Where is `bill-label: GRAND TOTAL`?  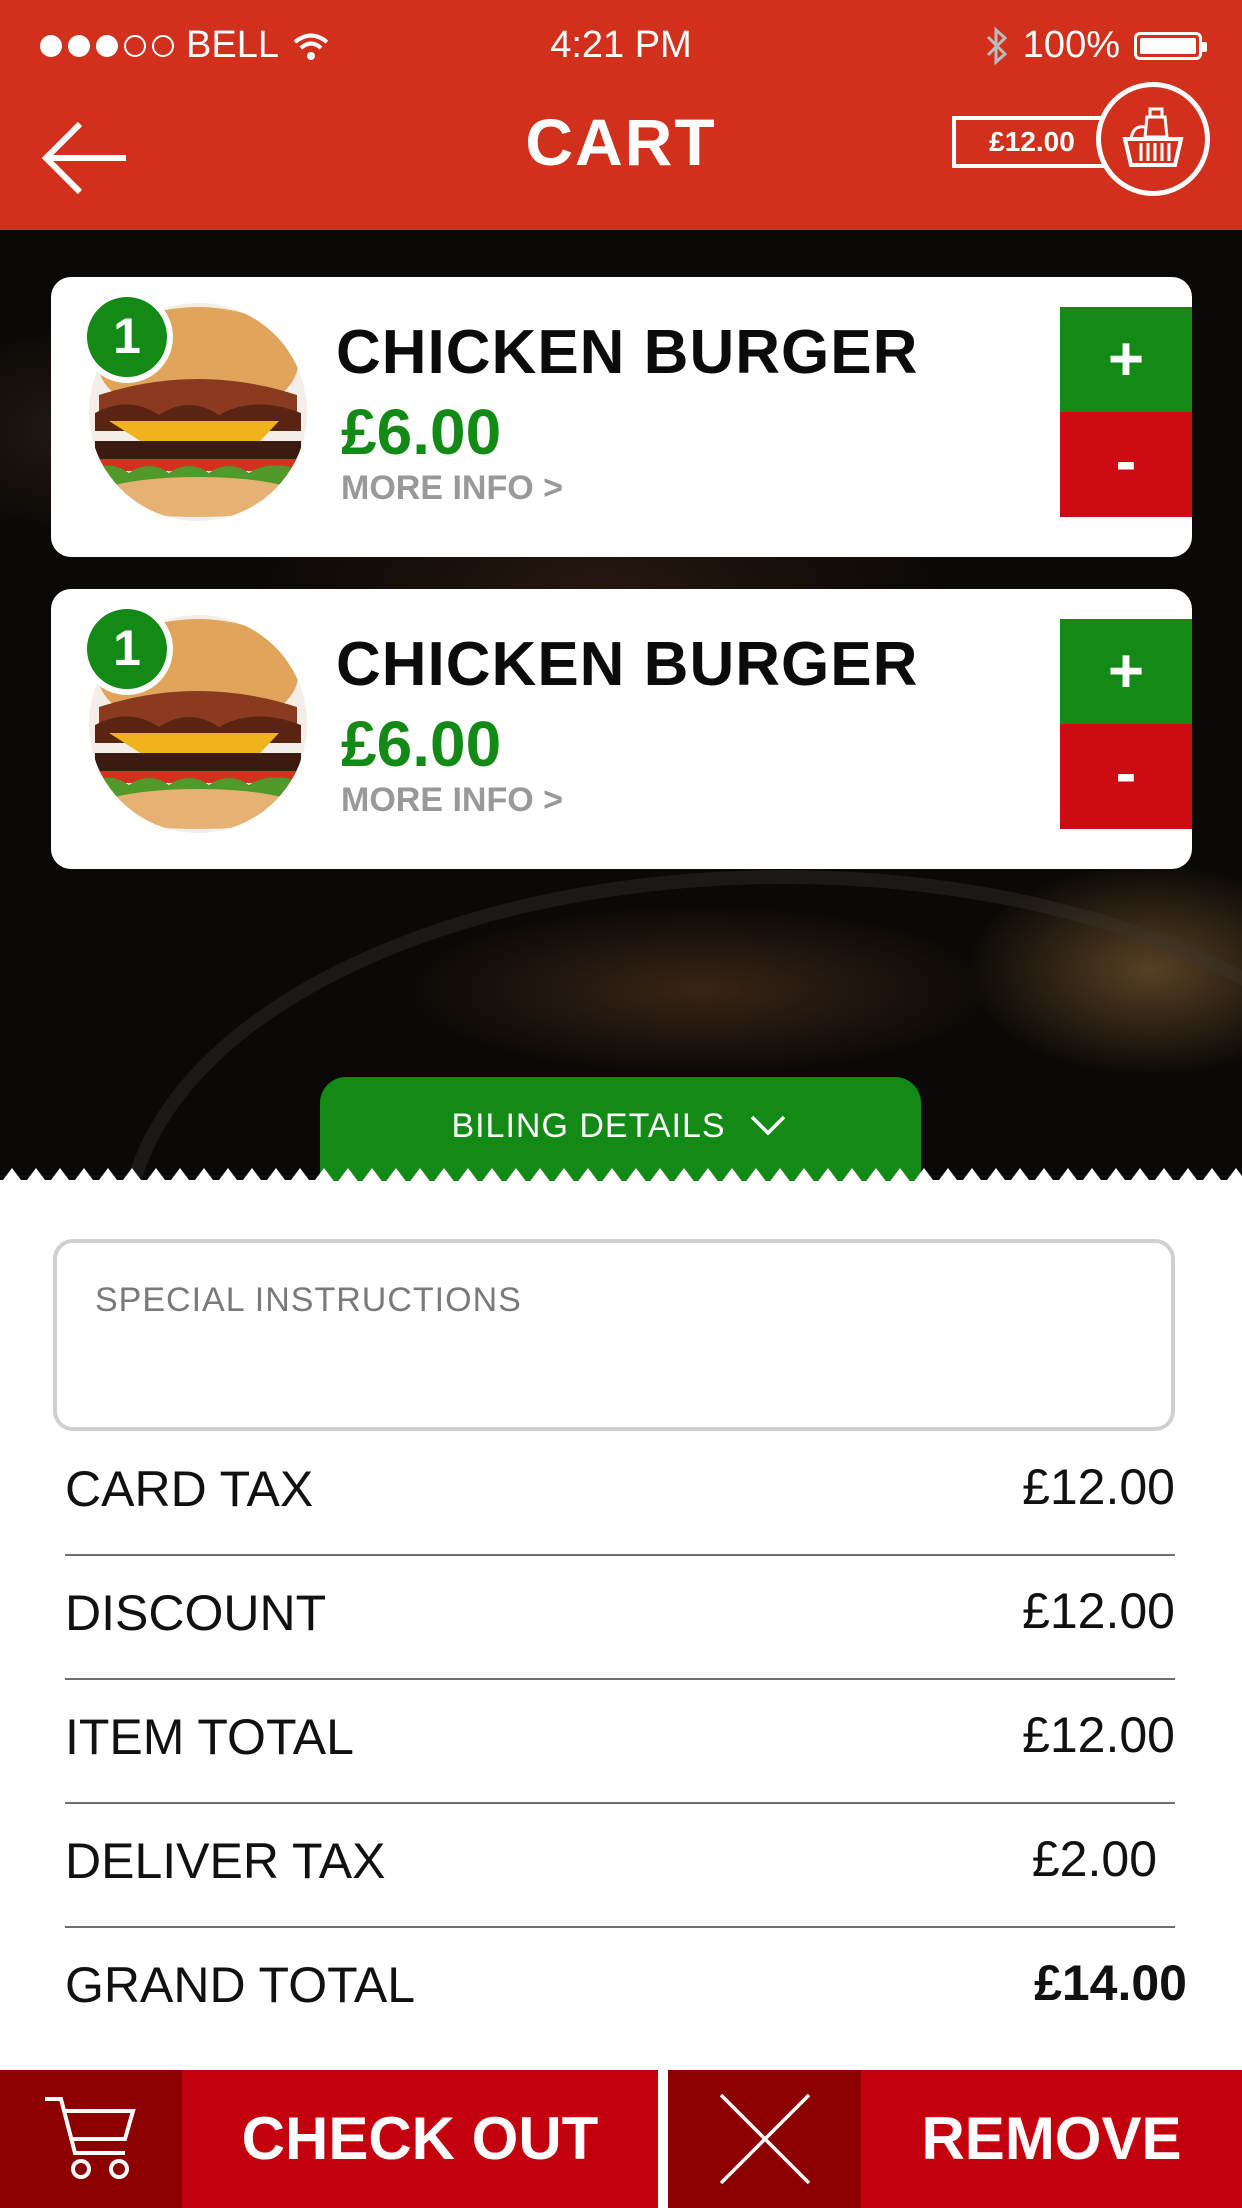 bill-label: GRAND TOTAL is located at coordinates (240, 1985).